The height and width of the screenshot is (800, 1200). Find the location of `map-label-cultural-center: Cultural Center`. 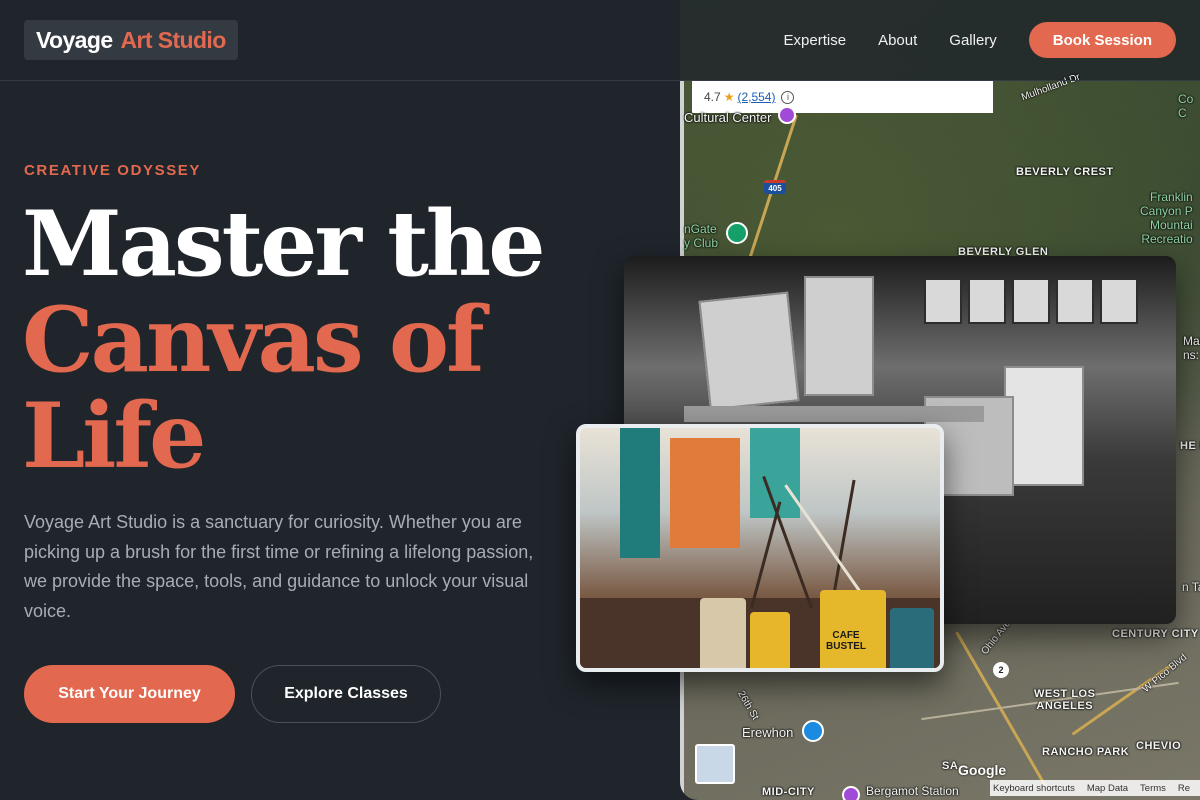

map-label-cultural-center: Cultural Center is located at coordinates (728, 117).